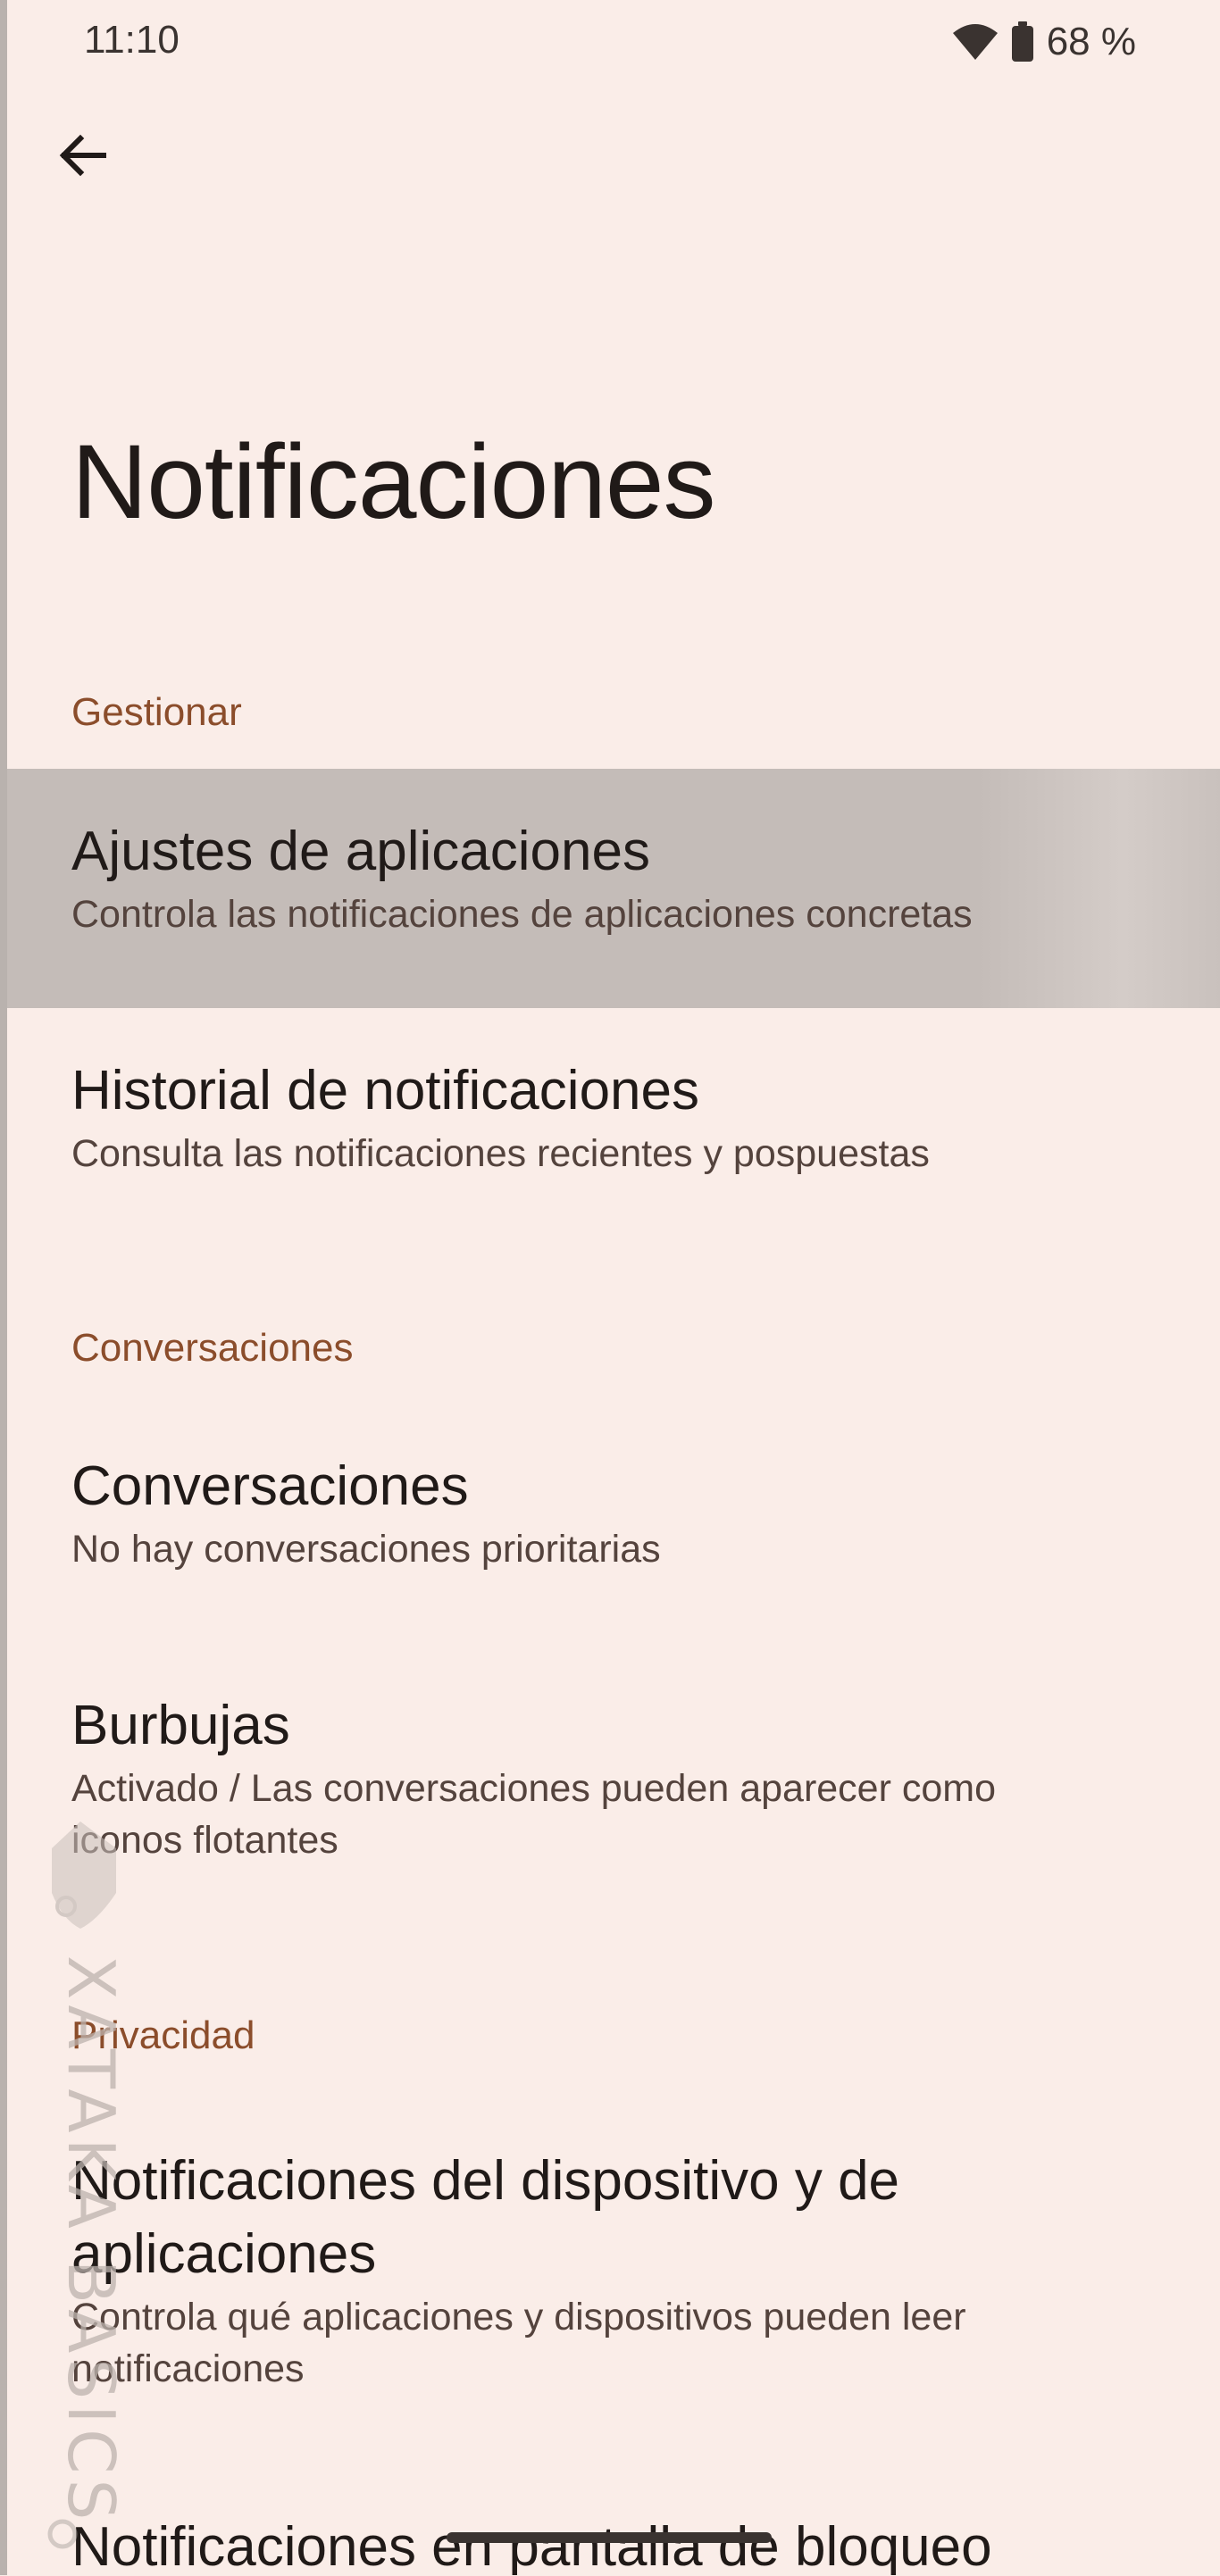 This screenshot has height=2576, width=1220. I want to click on page-title: Notificaciones, so click(393, 482).